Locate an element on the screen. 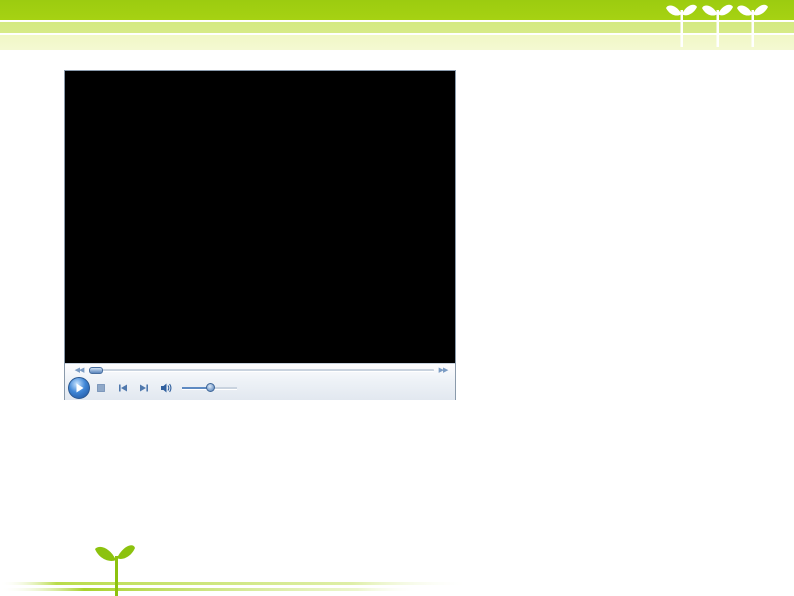  volume-thumb is located at coordinates (210, 387).